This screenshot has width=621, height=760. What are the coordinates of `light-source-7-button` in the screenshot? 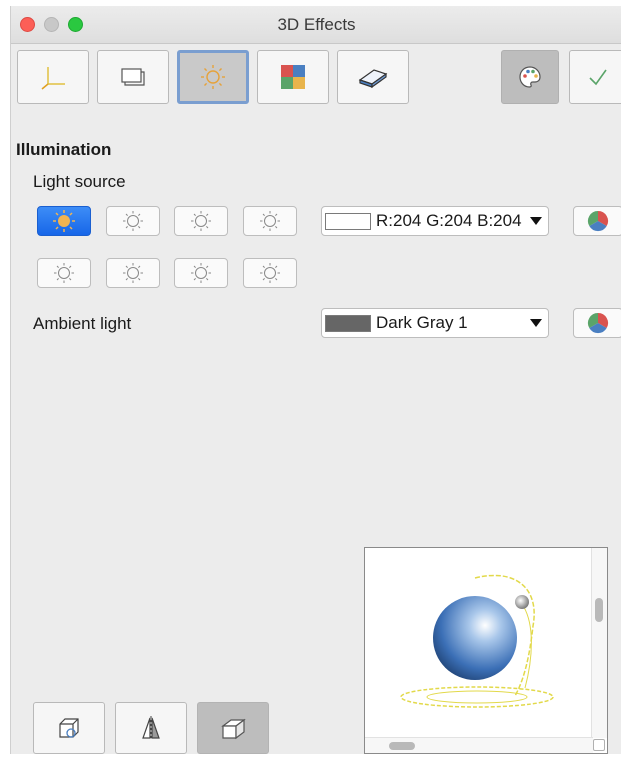 It's located at (201, 273).